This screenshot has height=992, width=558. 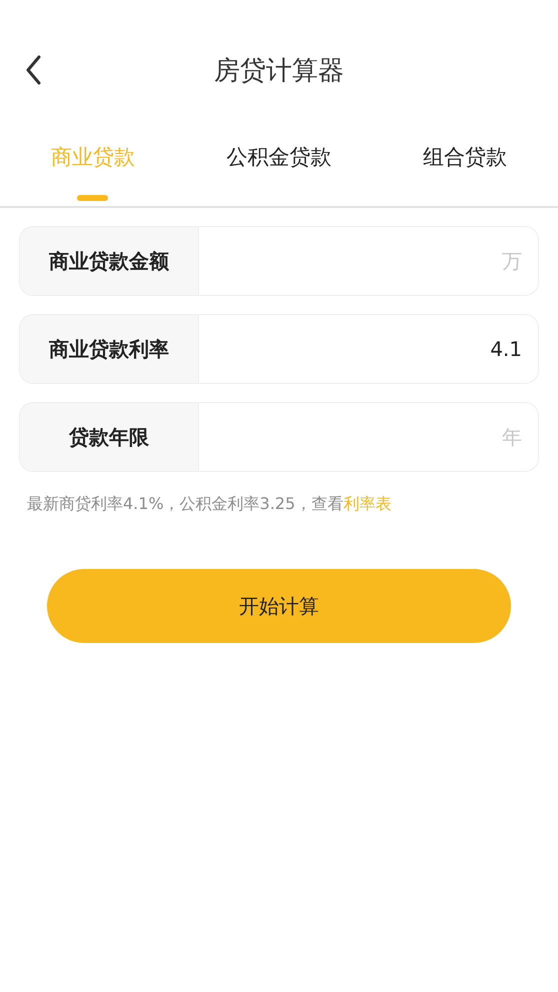 I want to click on loan-type-tab: 组合贷款, so click(x=465, y=158).